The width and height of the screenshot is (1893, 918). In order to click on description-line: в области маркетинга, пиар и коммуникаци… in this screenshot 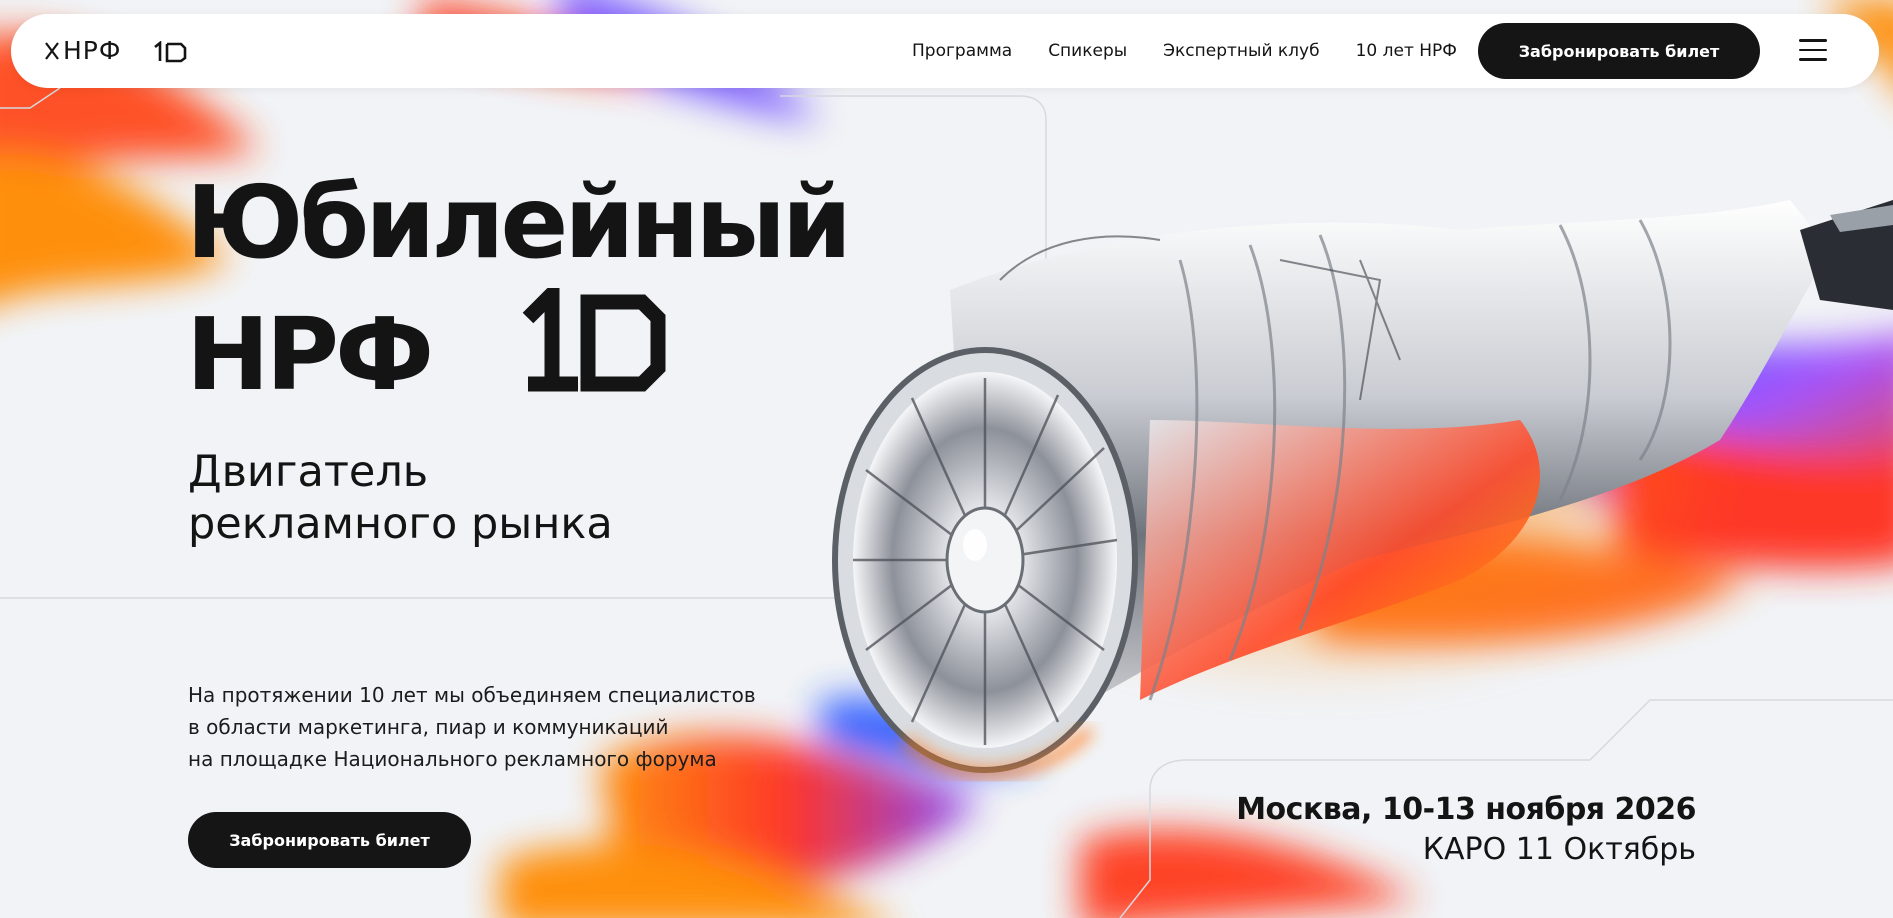, I will do `click(428, 727)`.